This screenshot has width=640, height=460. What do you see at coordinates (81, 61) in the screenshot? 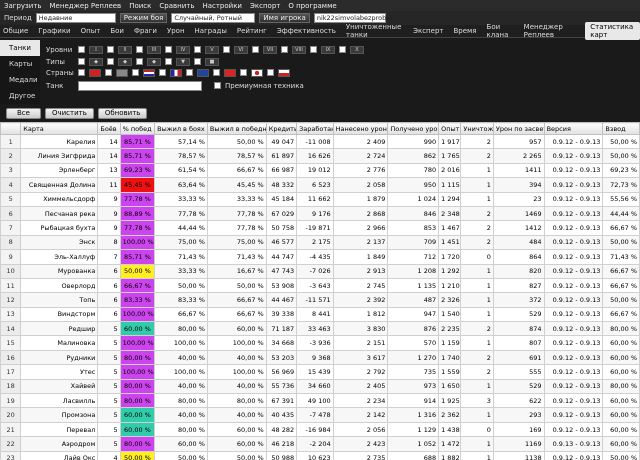
I see `type-checkbox-lt` at bounding box center [81, 61].